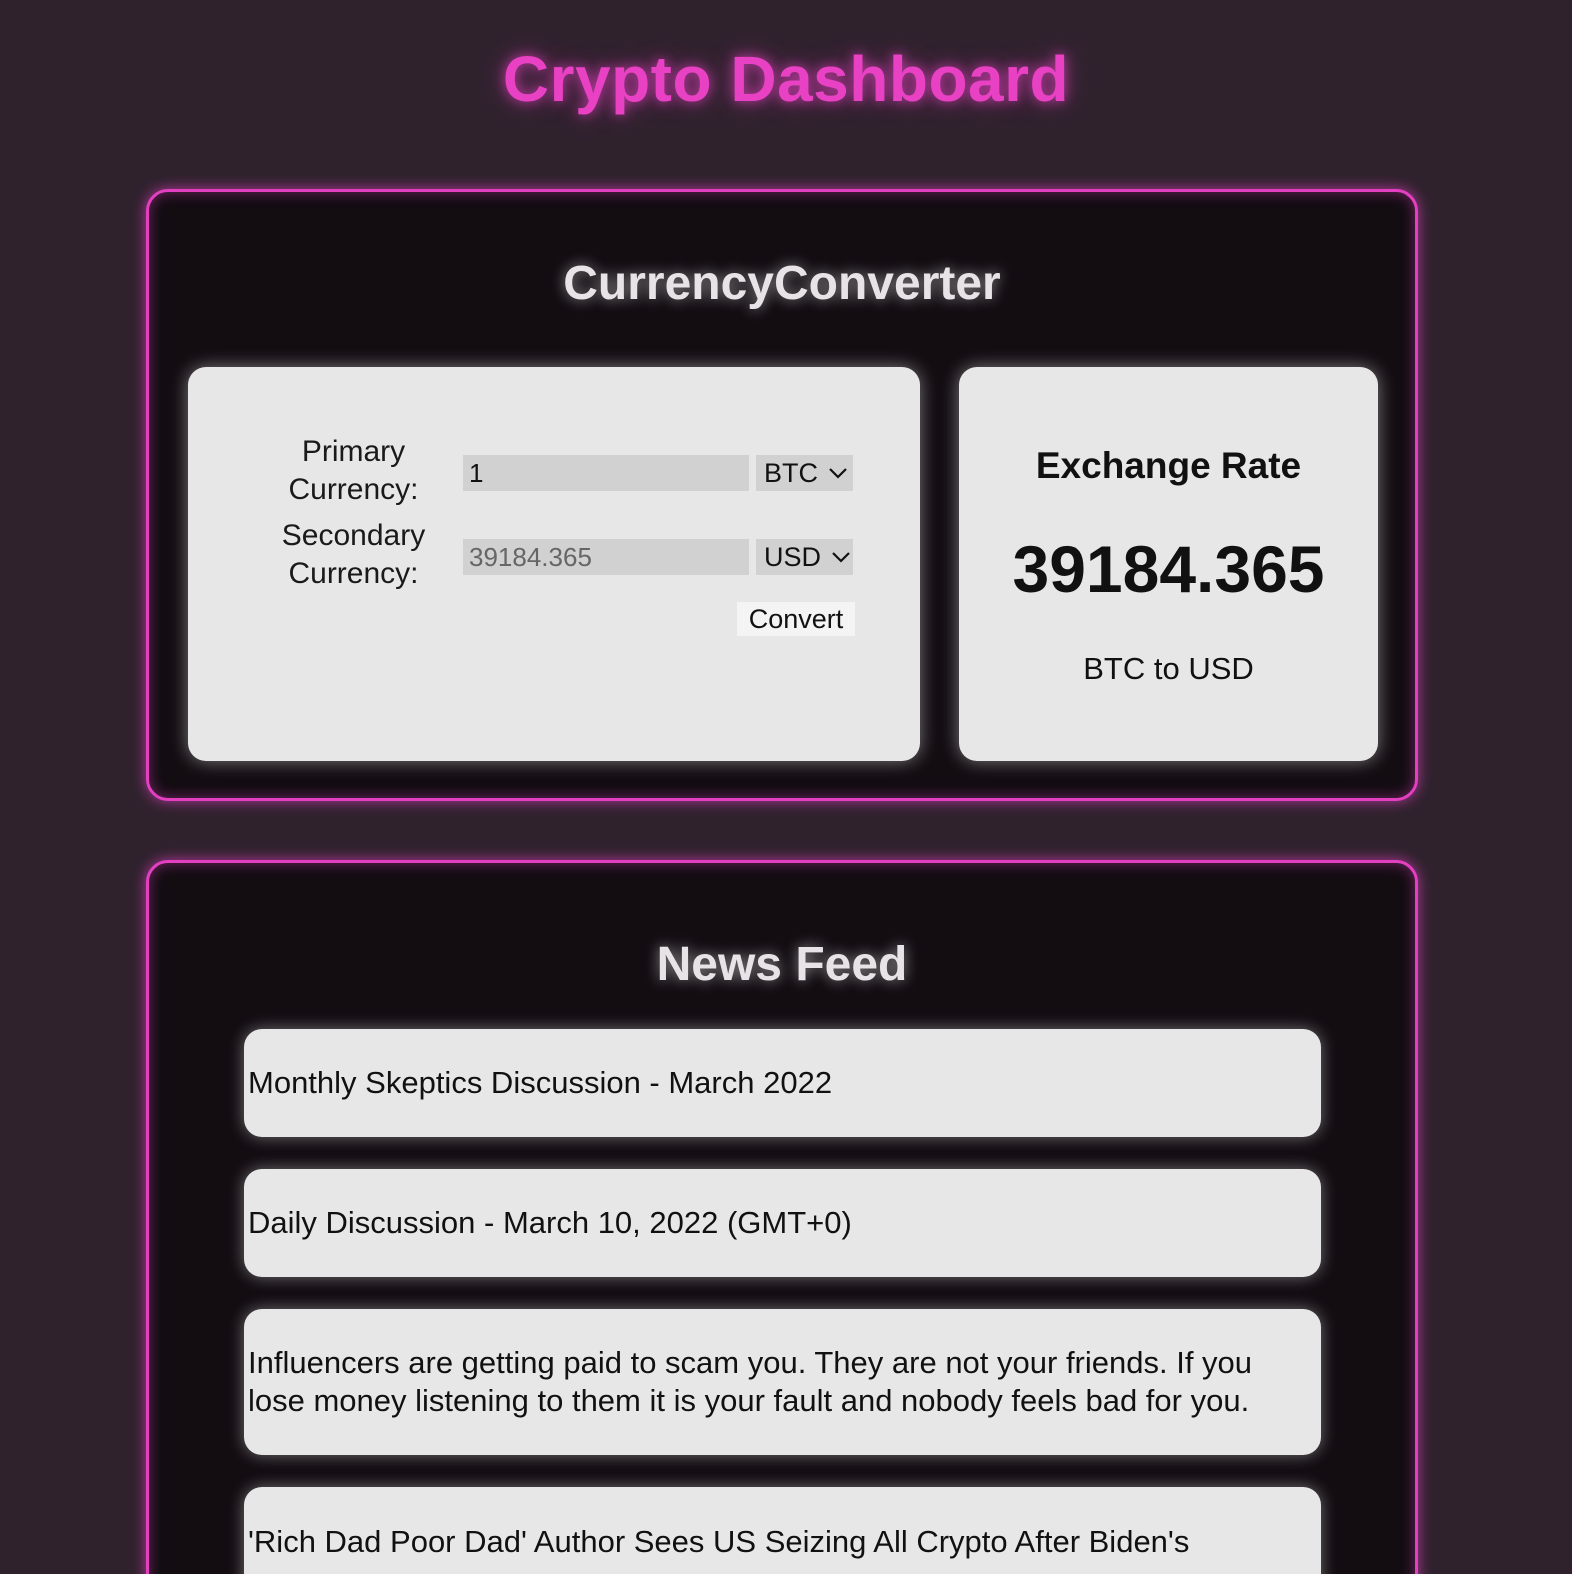  Describe the element at coordinates (1168, 668) in the screenshot. I see `exchange-rate-pair: BTC to USD` at that location.